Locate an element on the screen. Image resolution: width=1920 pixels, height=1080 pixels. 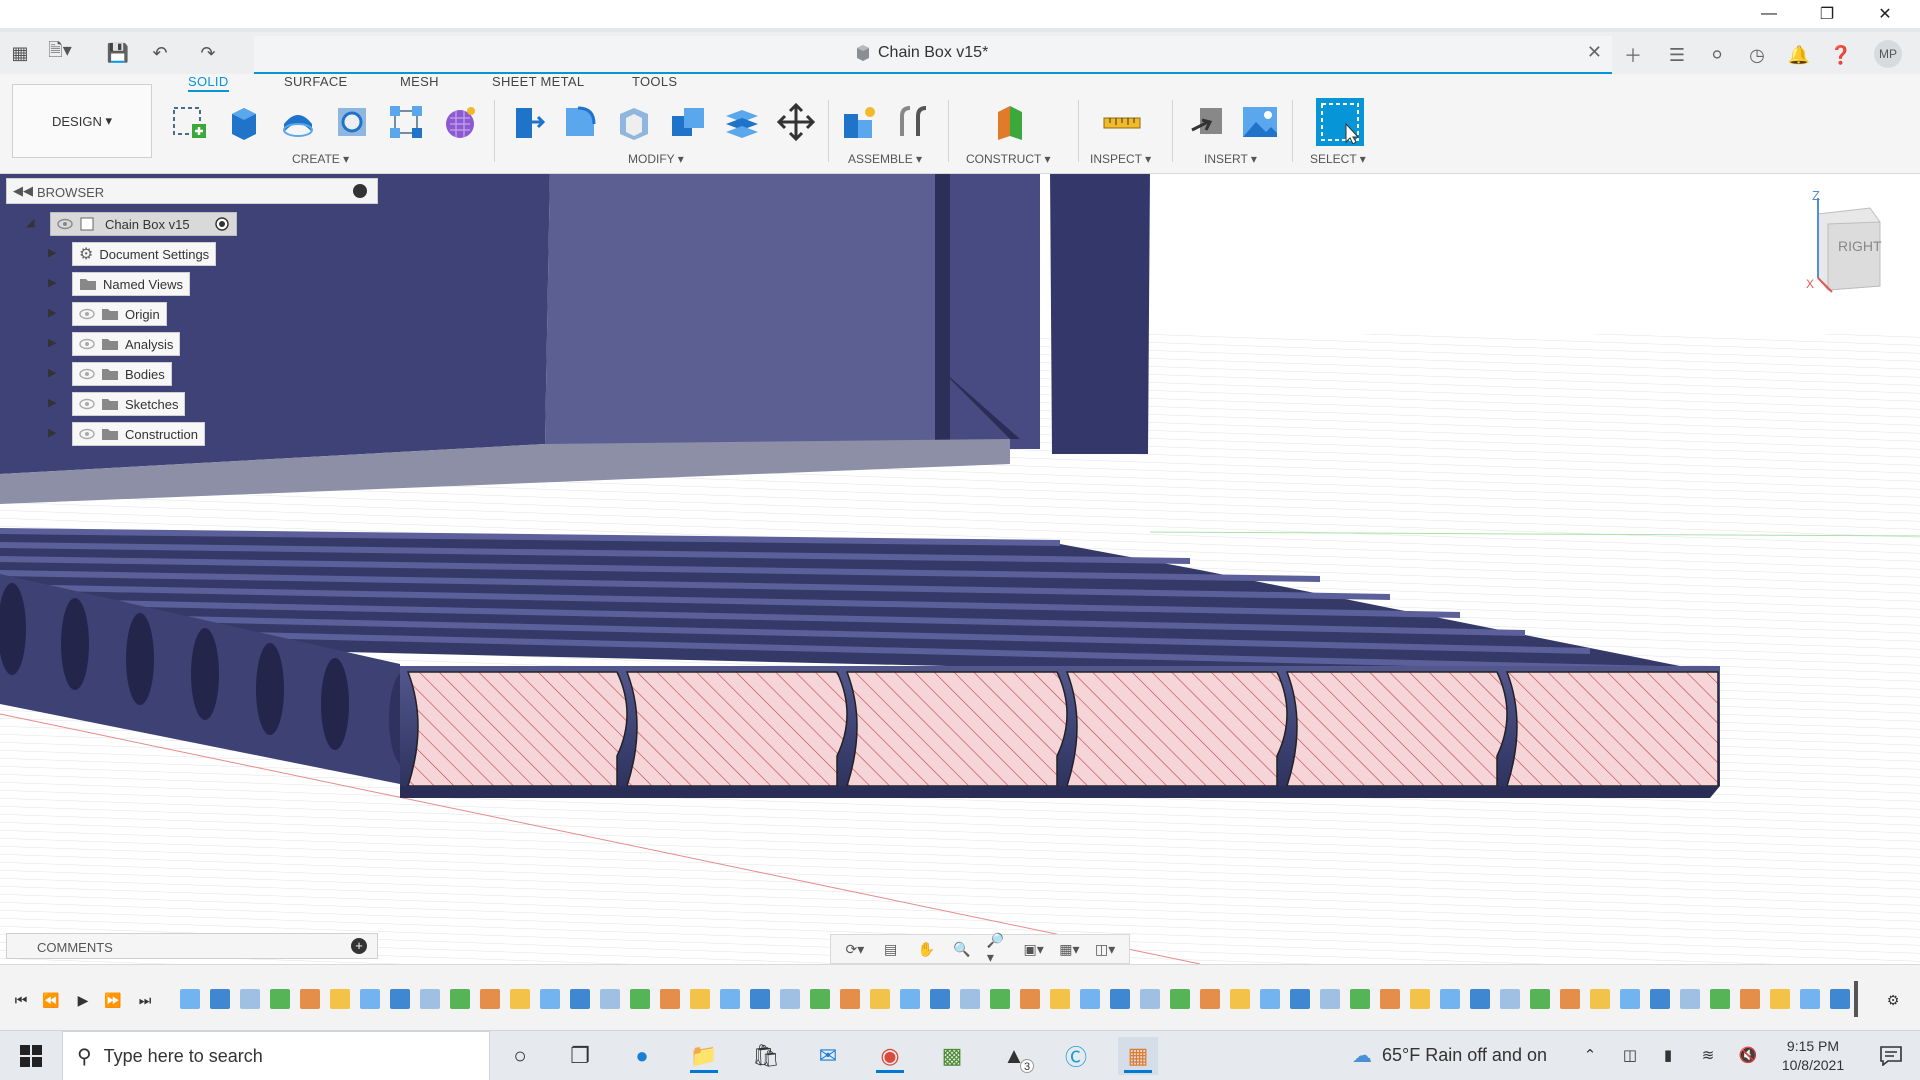
start-button is located at coordinates (31, 1055).